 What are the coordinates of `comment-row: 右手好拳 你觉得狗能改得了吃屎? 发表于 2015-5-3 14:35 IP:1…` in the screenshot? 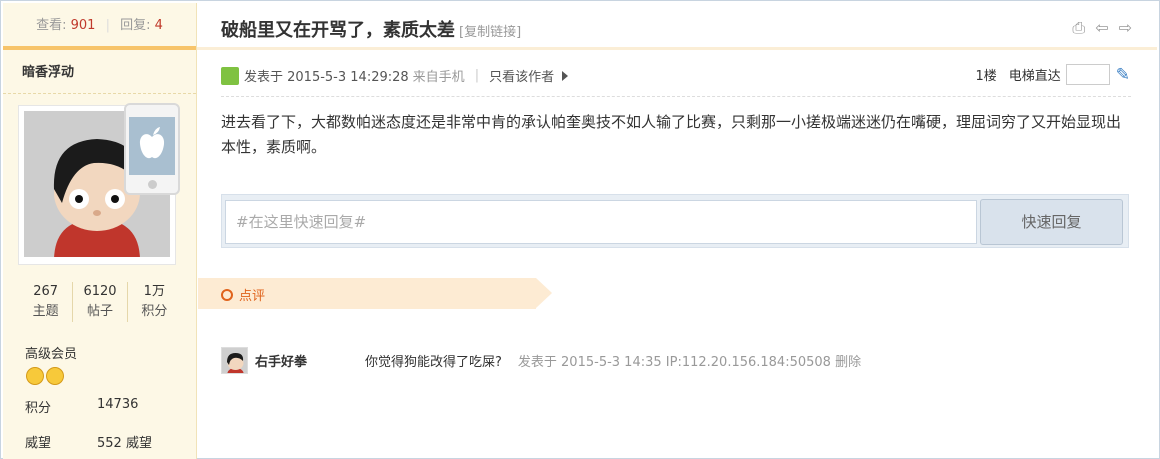 It's located at (541, 360).